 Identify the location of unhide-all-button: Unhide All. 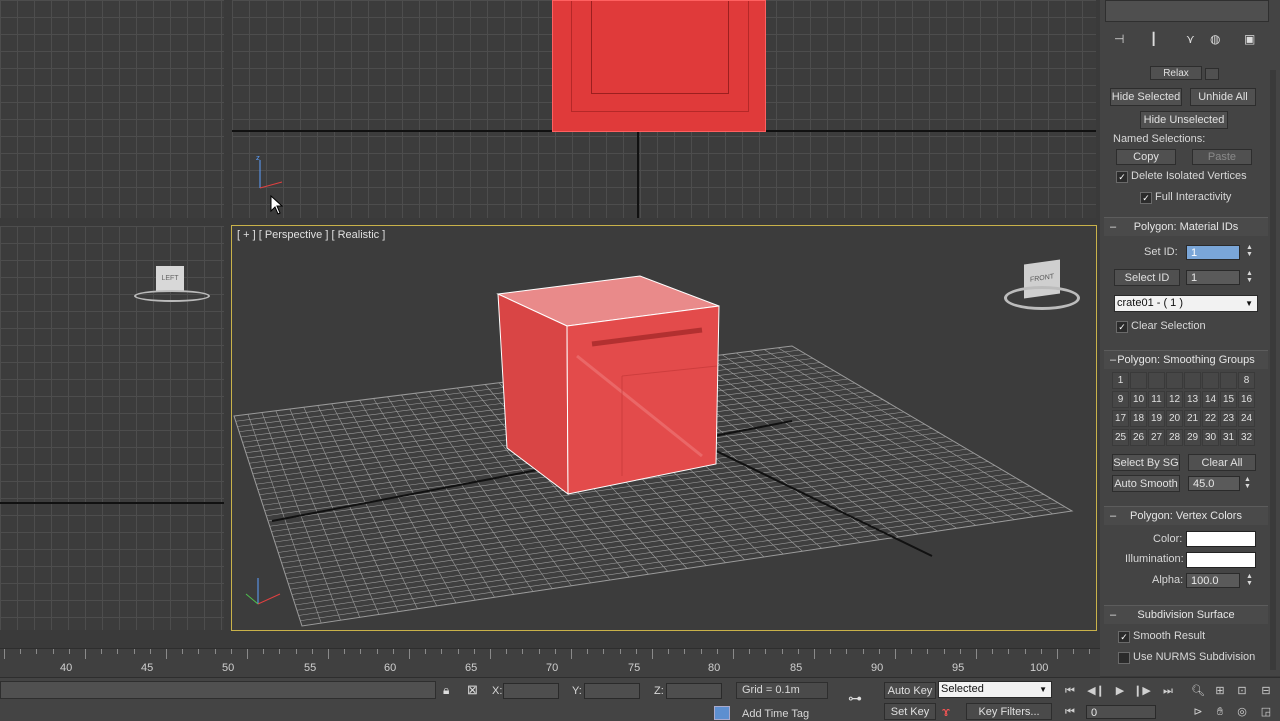
(1223, 97).